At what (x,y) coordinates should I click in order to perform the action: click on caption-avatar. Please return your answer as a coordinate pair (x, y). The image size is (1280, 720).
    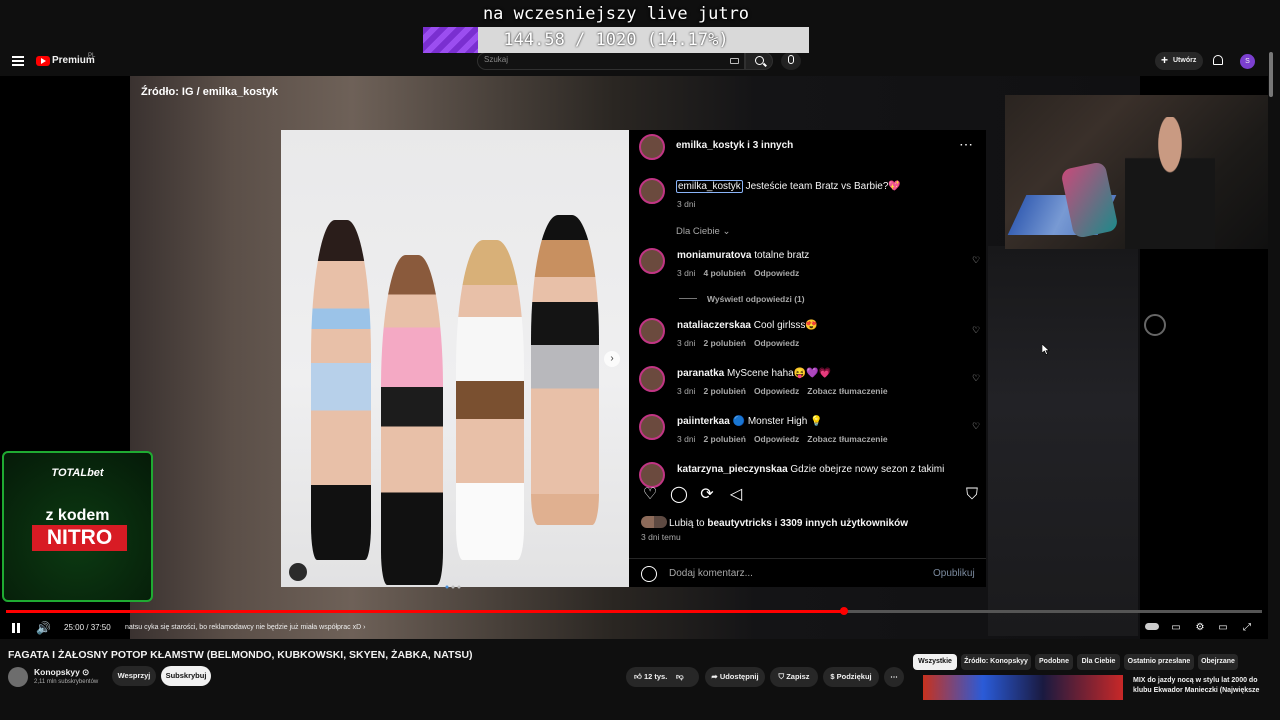
    Looking at the image, I should click on (652, 191).